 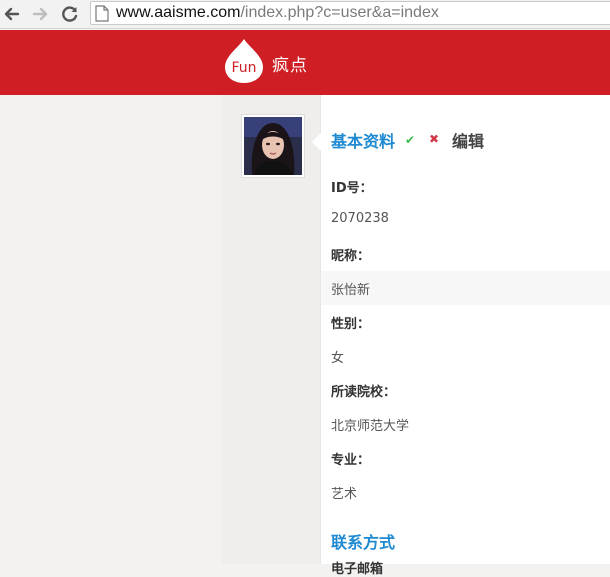 What do you see at coordinates (178, 12) in the screenshot?
I see `url-domain: www.aaisme.com` at bounding box center [178, 12].